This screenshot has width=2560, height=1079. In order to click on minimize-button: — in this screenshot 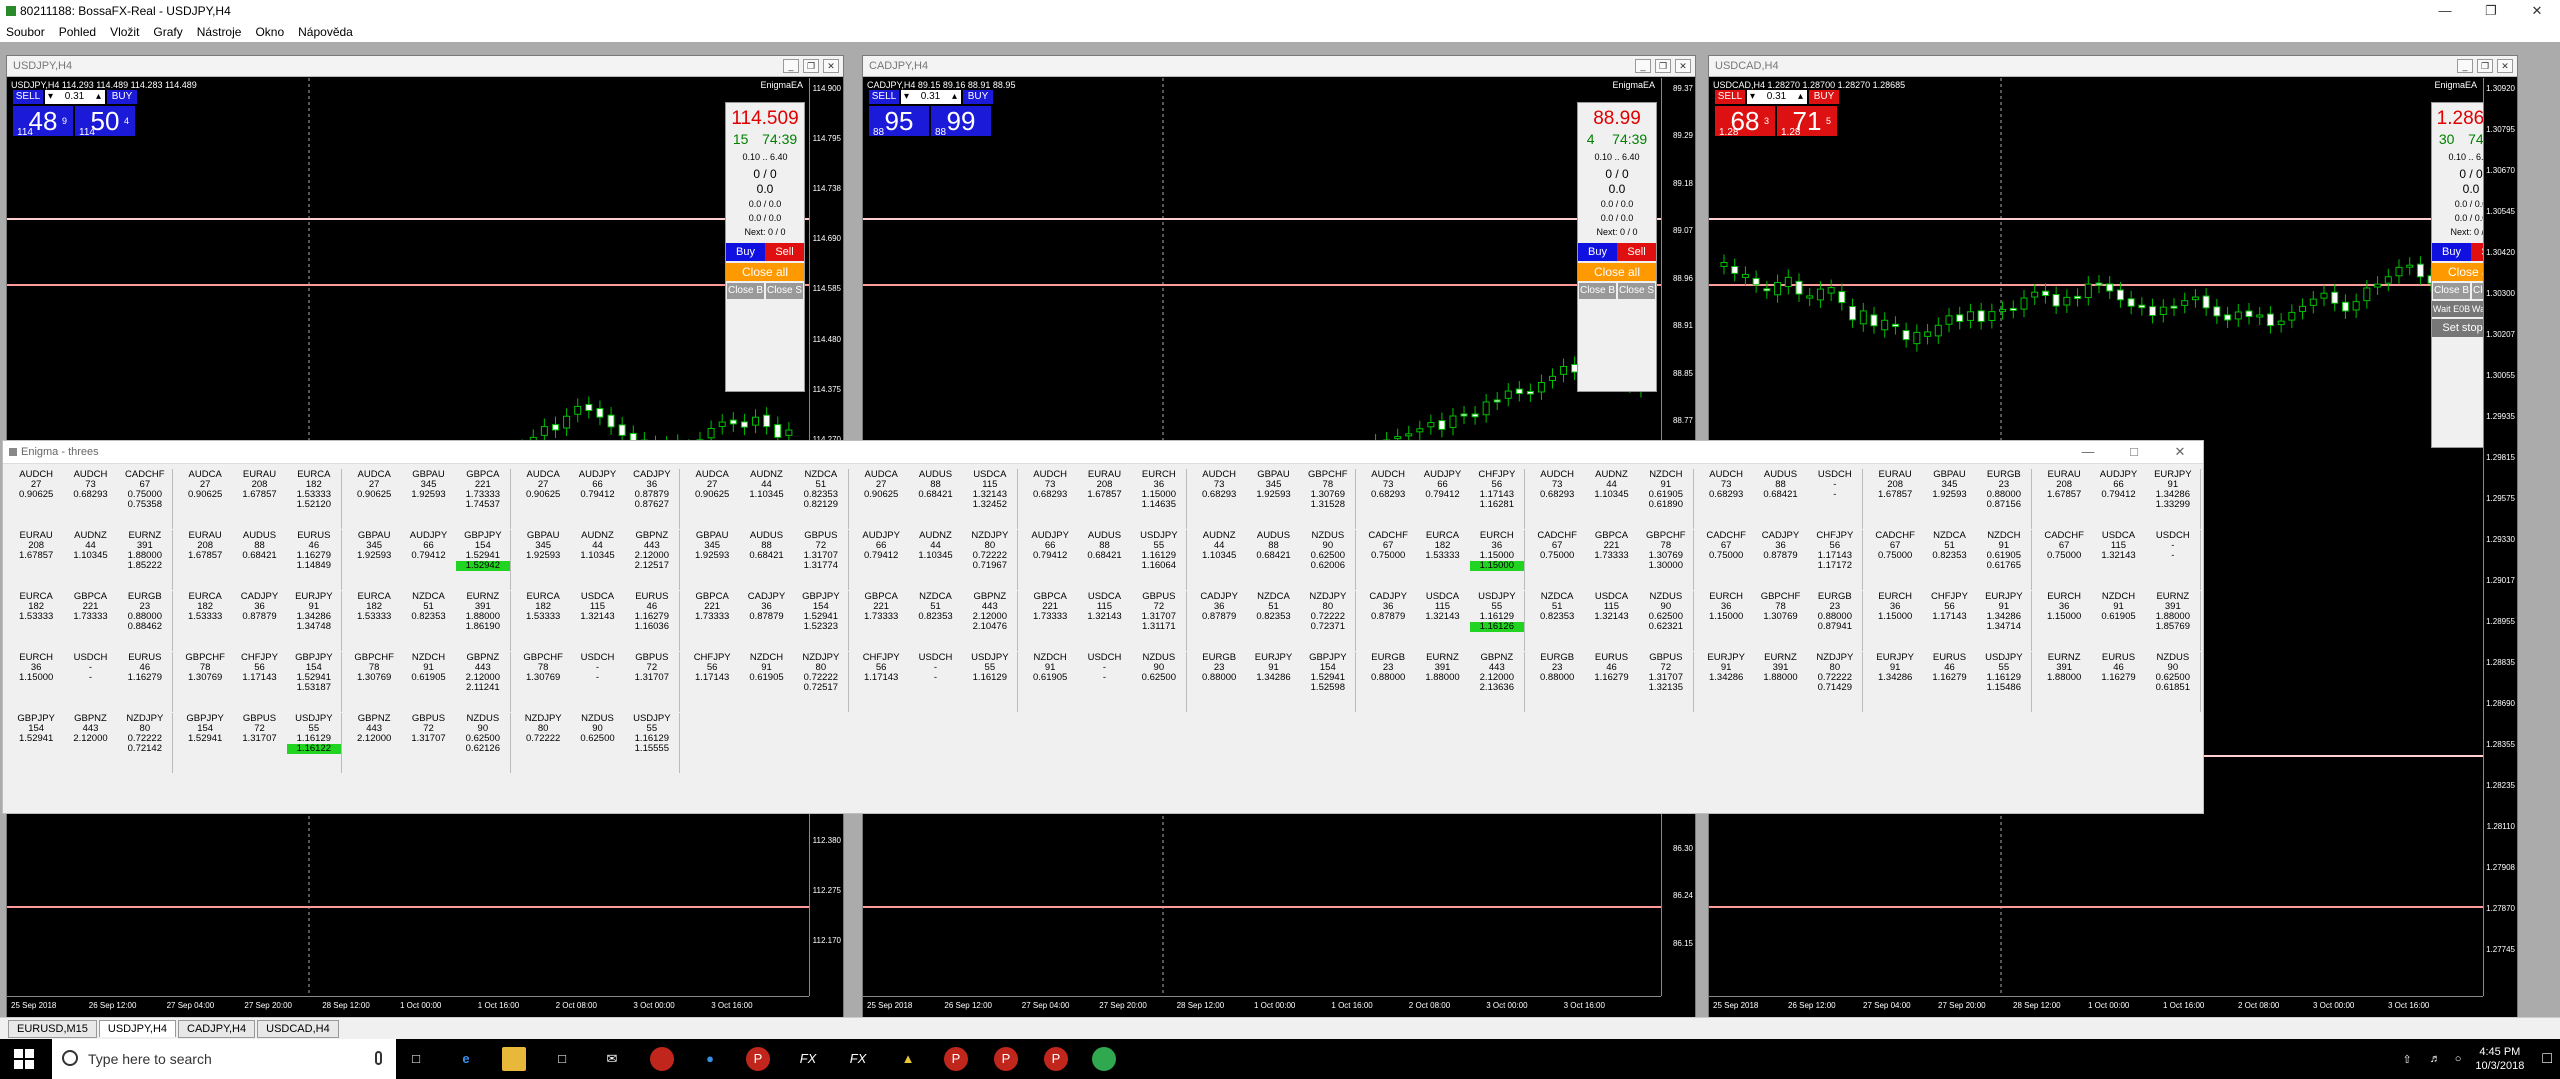, I will do `click(2445, 11)`.